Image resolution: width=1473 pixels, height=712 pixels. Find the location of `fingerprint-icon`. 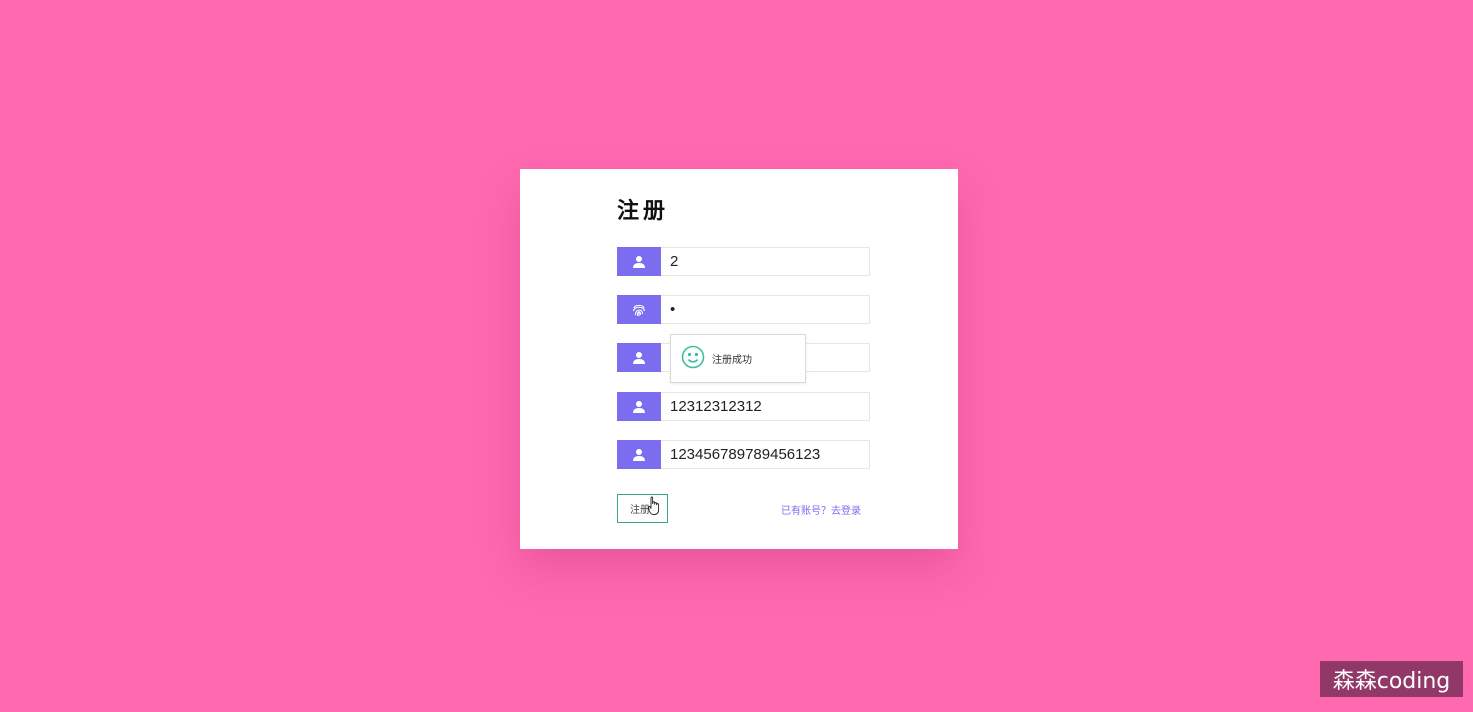

fingerprint-icon is located at coordinates (639, 309).